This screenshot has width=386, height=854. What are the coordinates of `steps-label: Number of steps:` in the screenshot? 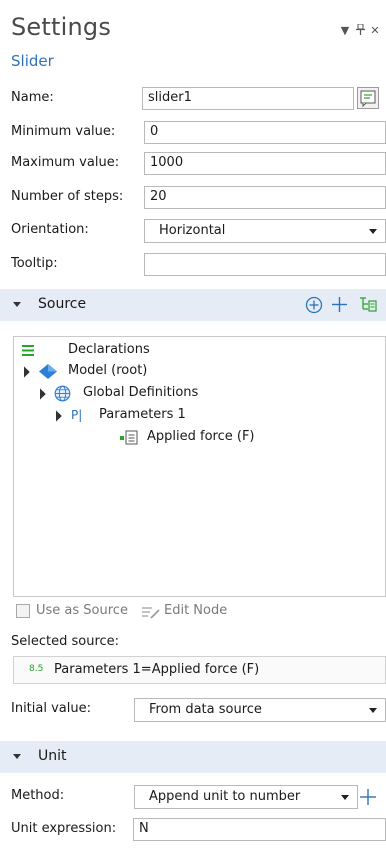 It's located at (67, 196).